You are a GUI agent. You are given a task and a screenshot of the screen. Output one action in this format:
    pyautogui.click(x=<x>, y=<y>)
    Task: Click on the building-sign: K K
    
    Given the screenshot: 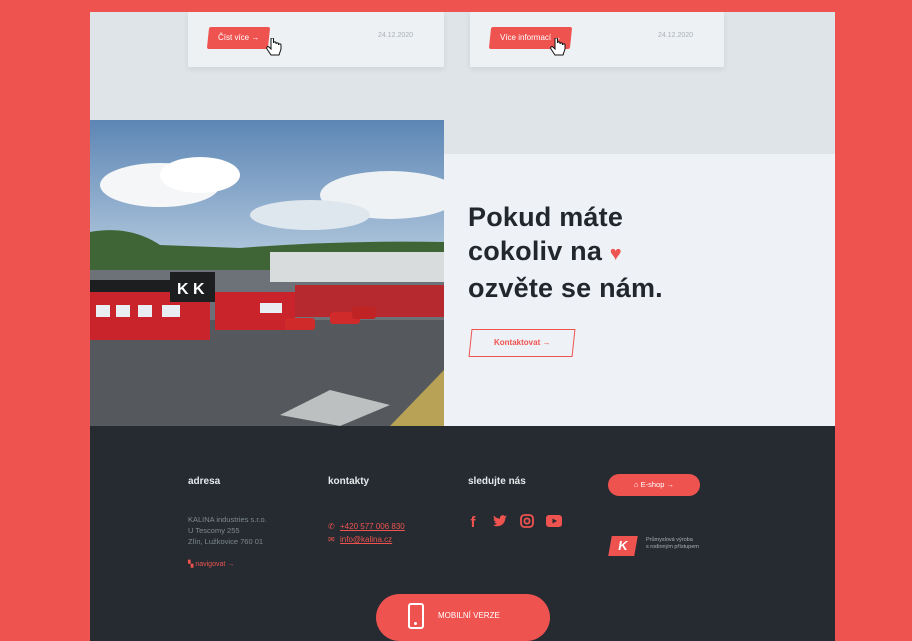 What is the action you would take?
    pyautogui.click(x=191, y=289)
    